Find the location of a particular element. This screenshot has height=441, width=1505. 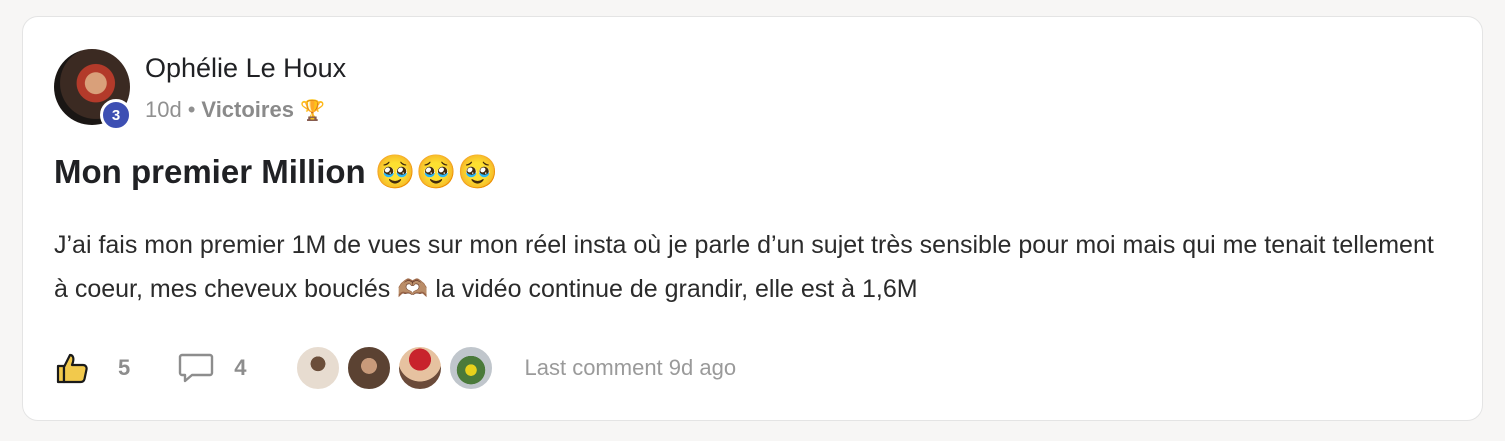

level-badge: 3 is located at coordinates (116, 115).